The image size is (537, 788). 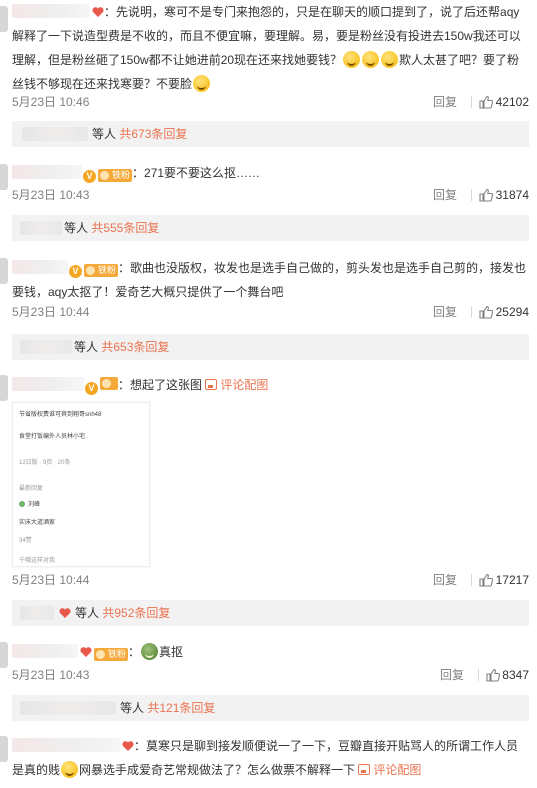 What do you see at coordinates (31, 489) in the screenshot?
I see `image-text: 最新回复` at bounding box center [31, 489].